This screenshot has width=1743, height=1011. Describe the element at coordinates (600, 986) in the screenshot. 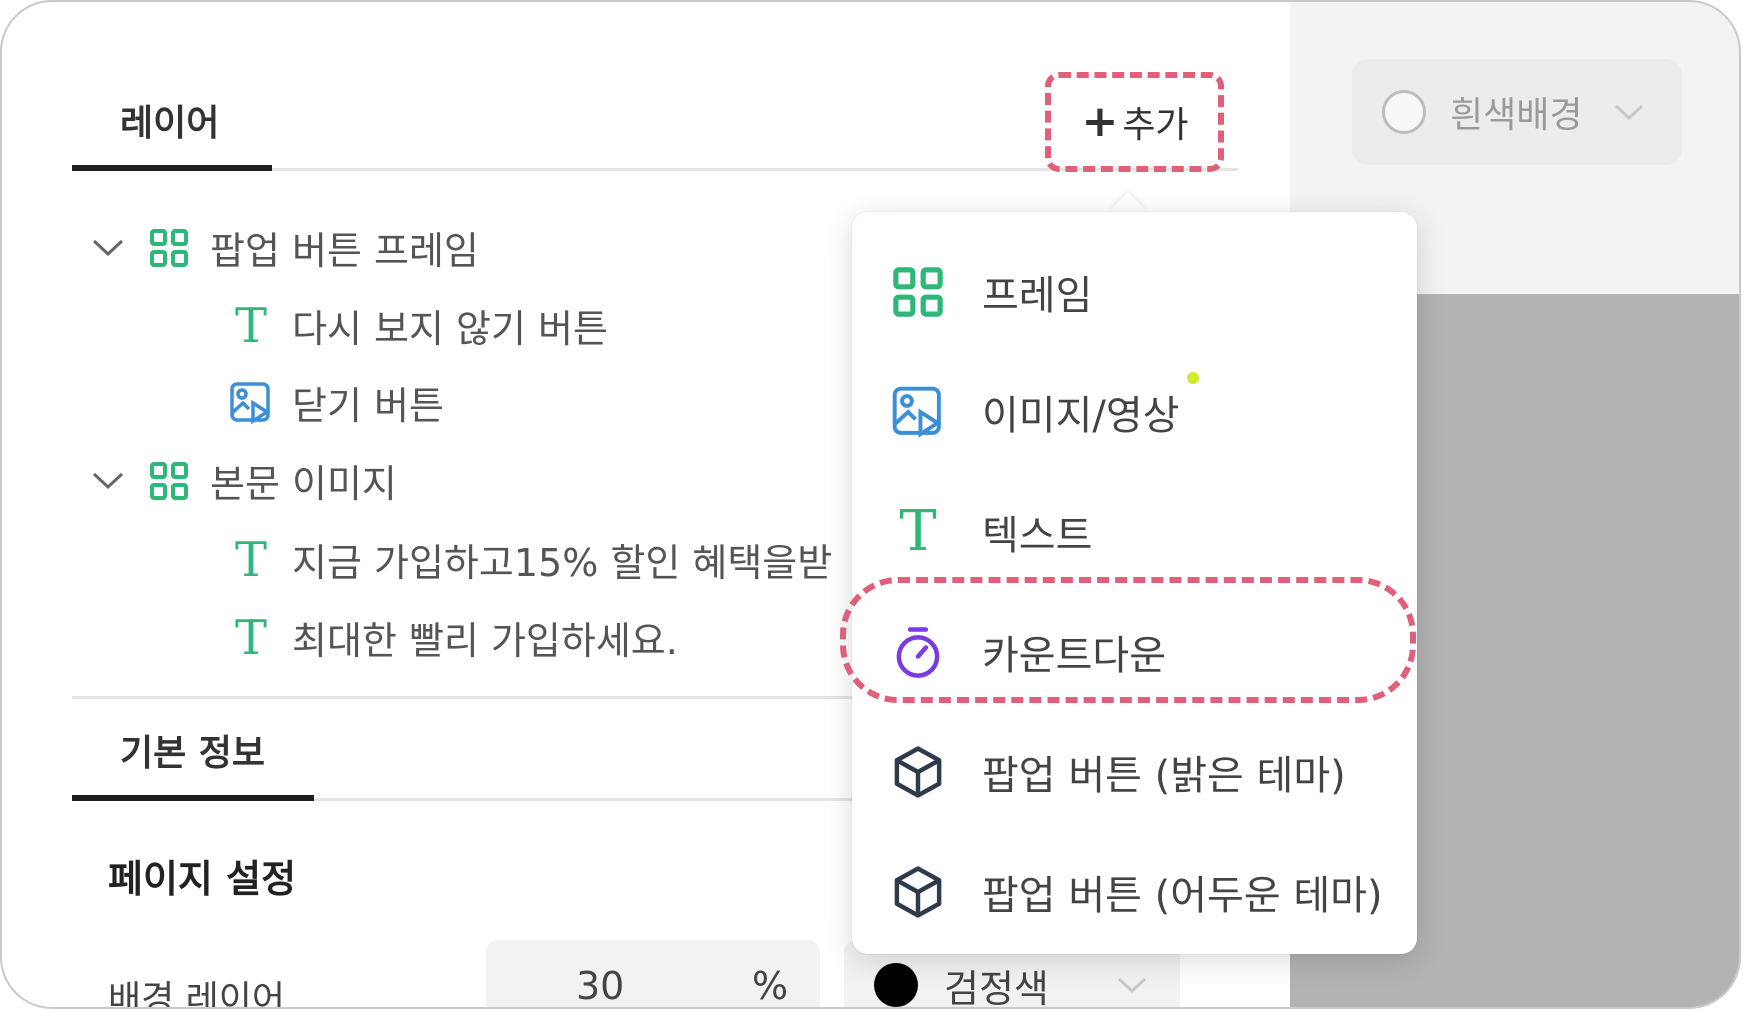

I see `opacity-value: 30` at that location.